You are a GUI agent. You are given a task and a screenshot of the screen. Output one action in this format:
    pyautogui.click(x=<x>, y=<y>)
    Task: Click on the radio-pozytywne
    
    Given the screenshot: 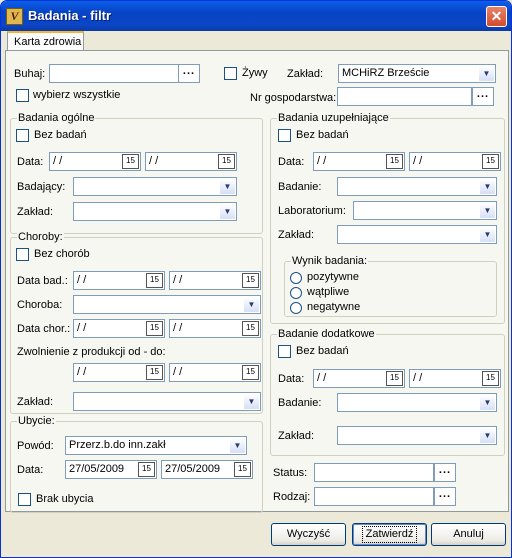 What is the action you would take?
    pyautogui.click(x=296, y=278)
    